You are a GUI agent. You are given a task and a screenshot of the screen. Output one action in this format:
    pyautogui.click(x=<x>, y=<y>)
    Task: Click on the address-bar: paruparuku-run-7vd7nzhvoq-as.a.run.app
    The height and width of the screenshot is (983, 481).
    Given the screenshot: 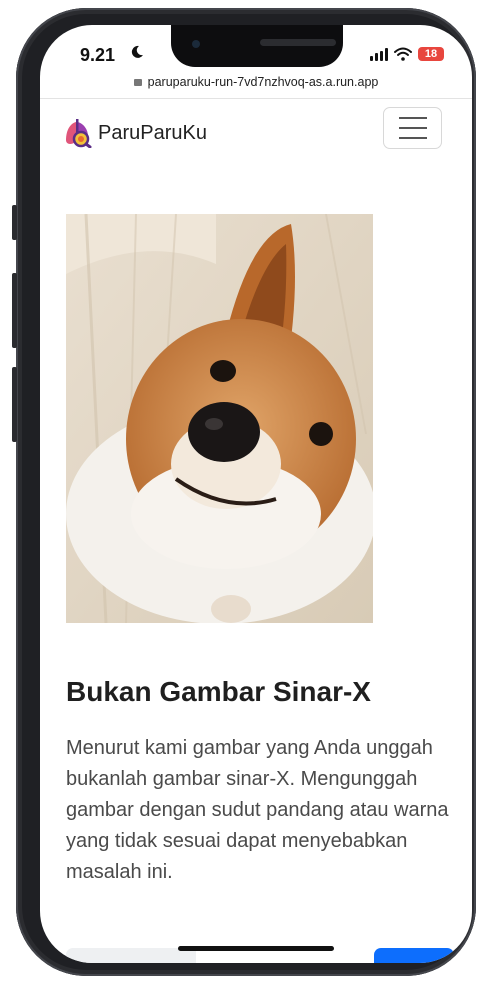 What is the action you would take?
    pyautogui.click(x=256, y=82)
    